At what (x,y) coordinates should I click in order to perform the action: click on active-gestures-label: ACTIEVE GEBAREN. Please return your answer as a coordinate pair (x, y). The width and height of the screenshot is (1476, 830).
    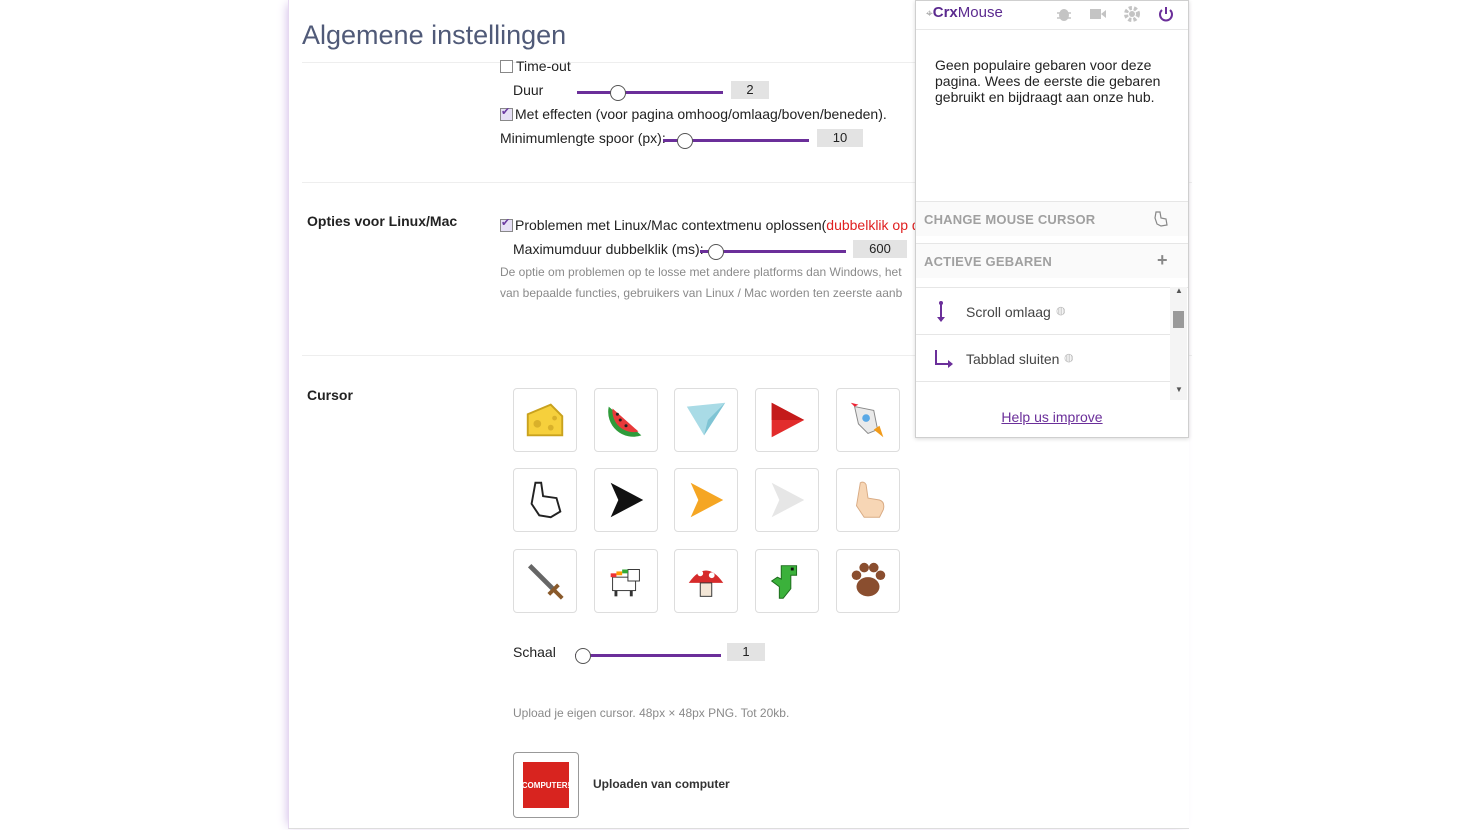
    Looking at the image, I should click on (988, 261).